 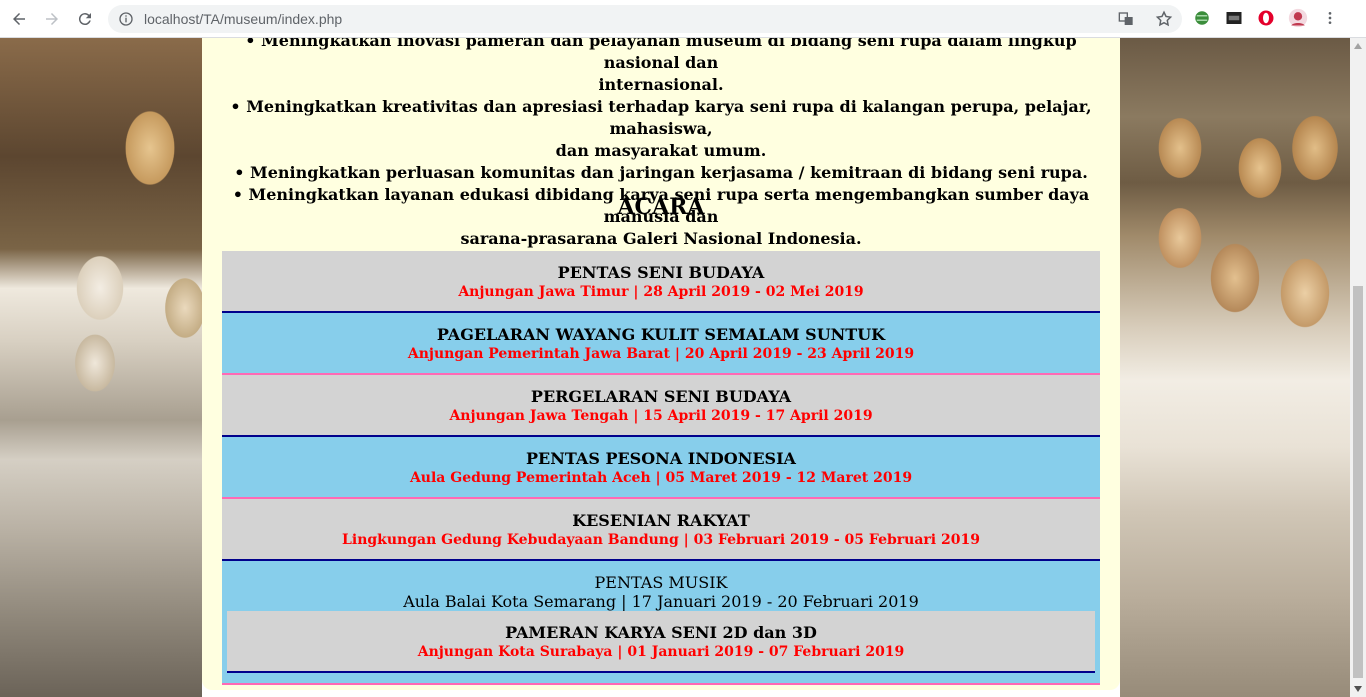 I want to click on museum-background-left, so click(x=101, y=367).